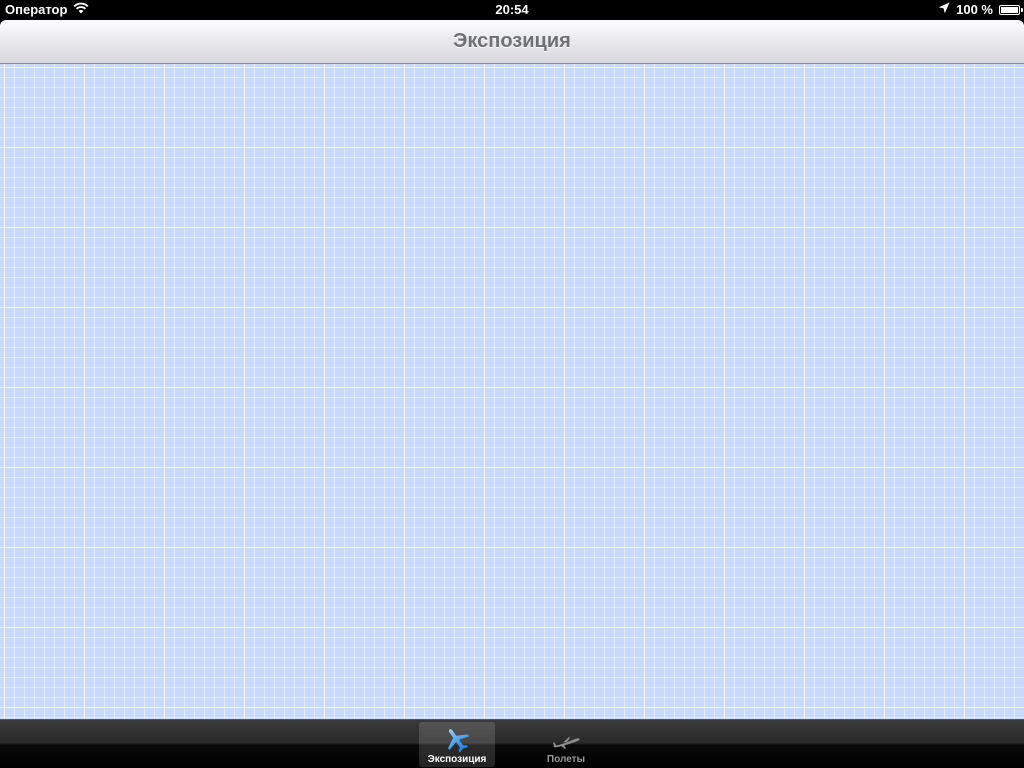  What do you see at coordinates (457, 759) in the screenshot?
I see `tab-label: Экспозиция` at bounding box center [457, 759].